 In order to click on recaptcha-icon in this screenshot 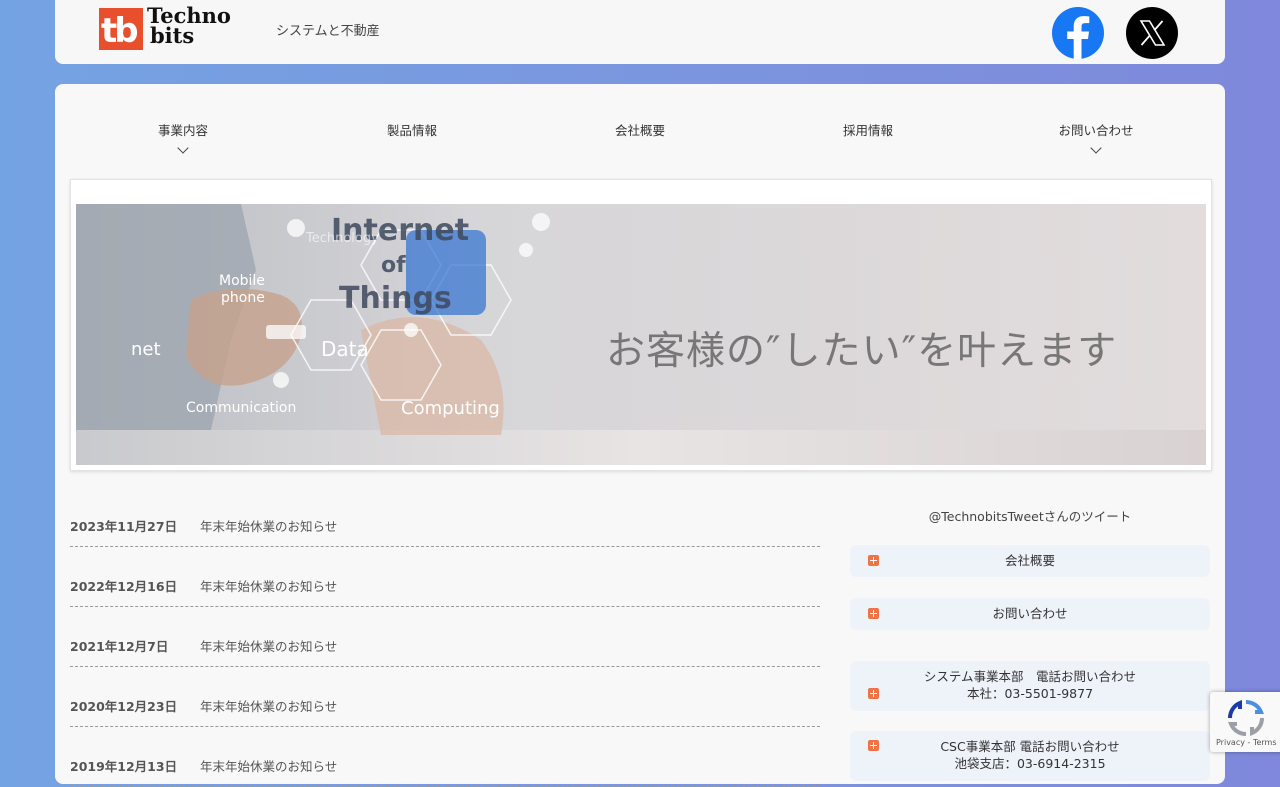, I will do `click(1246, 718)`.